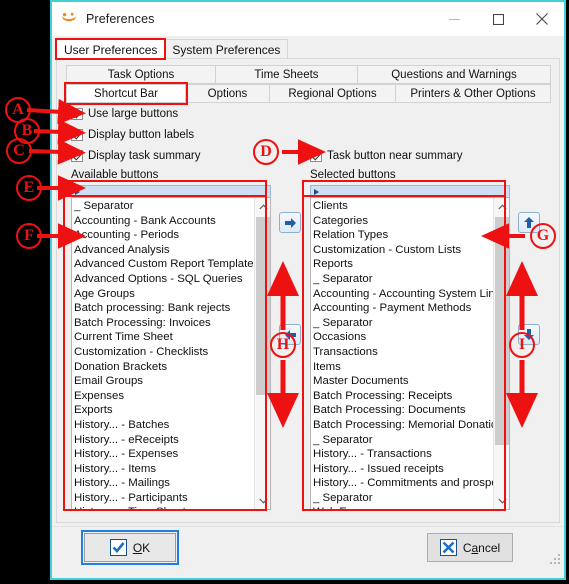 The image size is (569, 584). I want to click on tab-user-preferences: User Preferences, so click(110, 49).